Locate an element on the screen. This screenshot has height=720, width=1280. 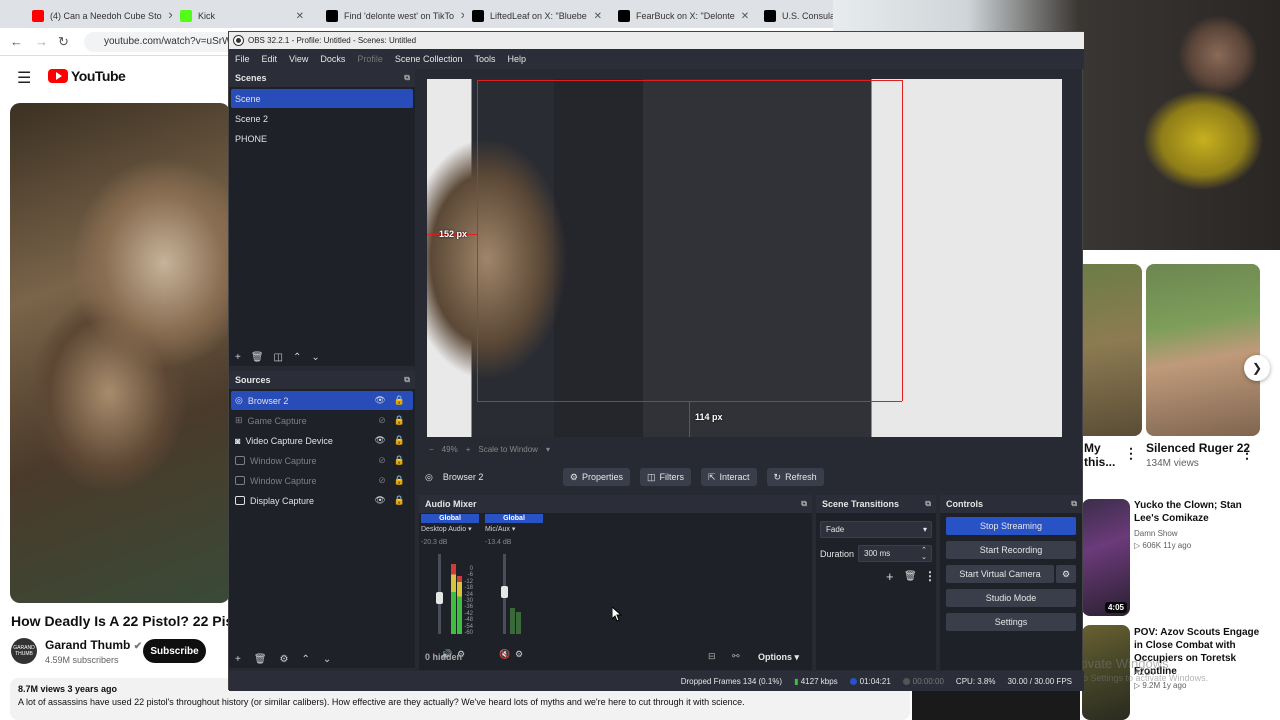
source-item-video-capture: ◙ Video Capture Device 👁 🔒 is located at coordinates (322, 440).